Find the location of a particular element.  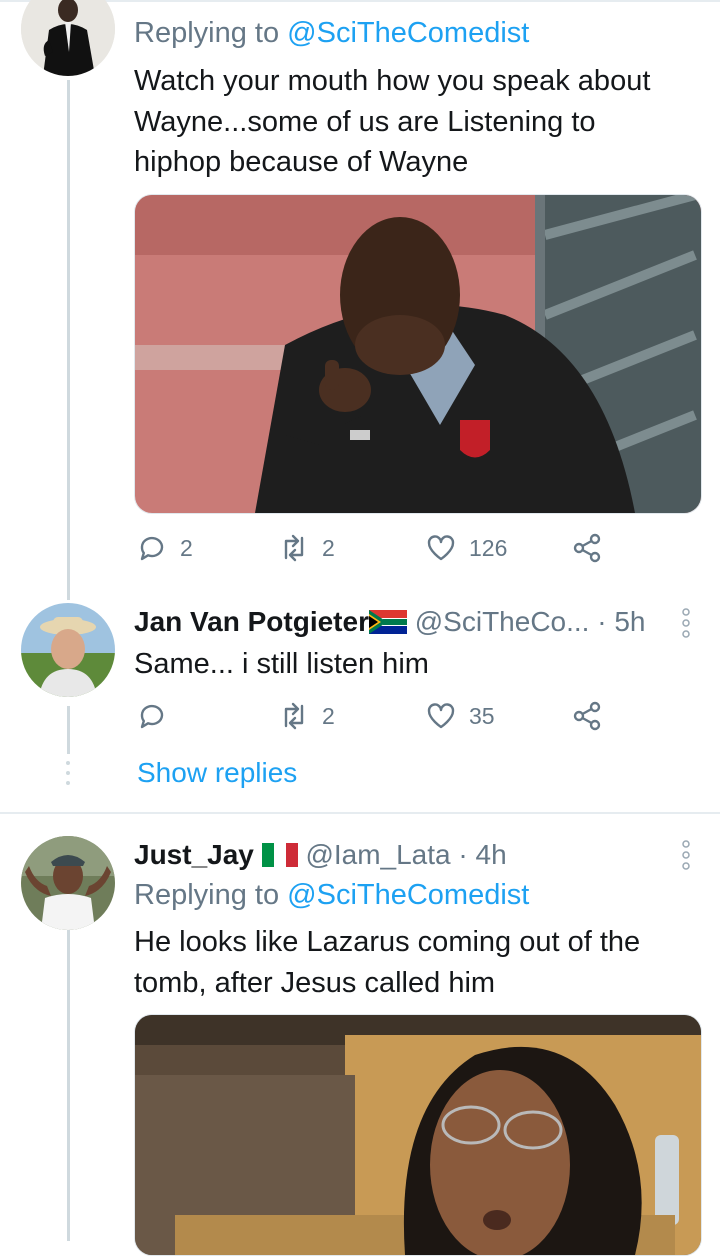

like-button: 126 is located at coordinates (466, 548).